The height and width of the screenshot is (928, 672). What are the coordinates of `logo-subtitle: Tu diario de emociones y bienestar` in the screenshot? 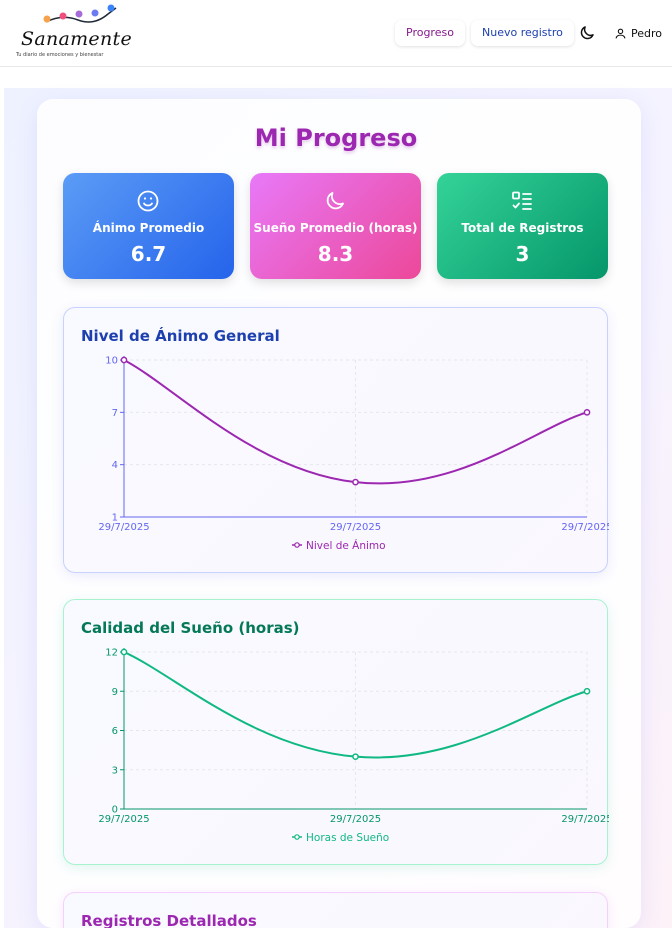 It's located at (60, 55).